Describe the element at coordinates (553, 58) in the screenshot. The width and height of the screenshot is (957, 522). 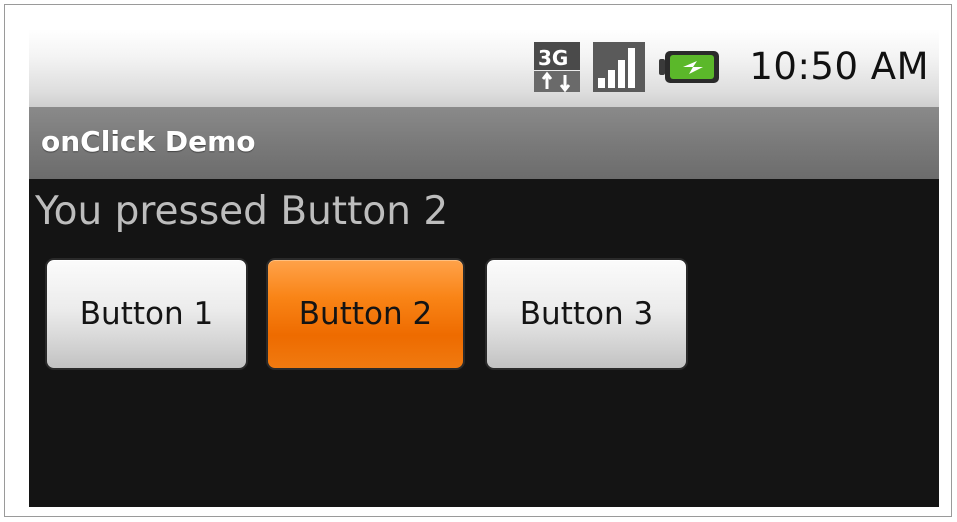
I see `svg-text: 3G` at that location.